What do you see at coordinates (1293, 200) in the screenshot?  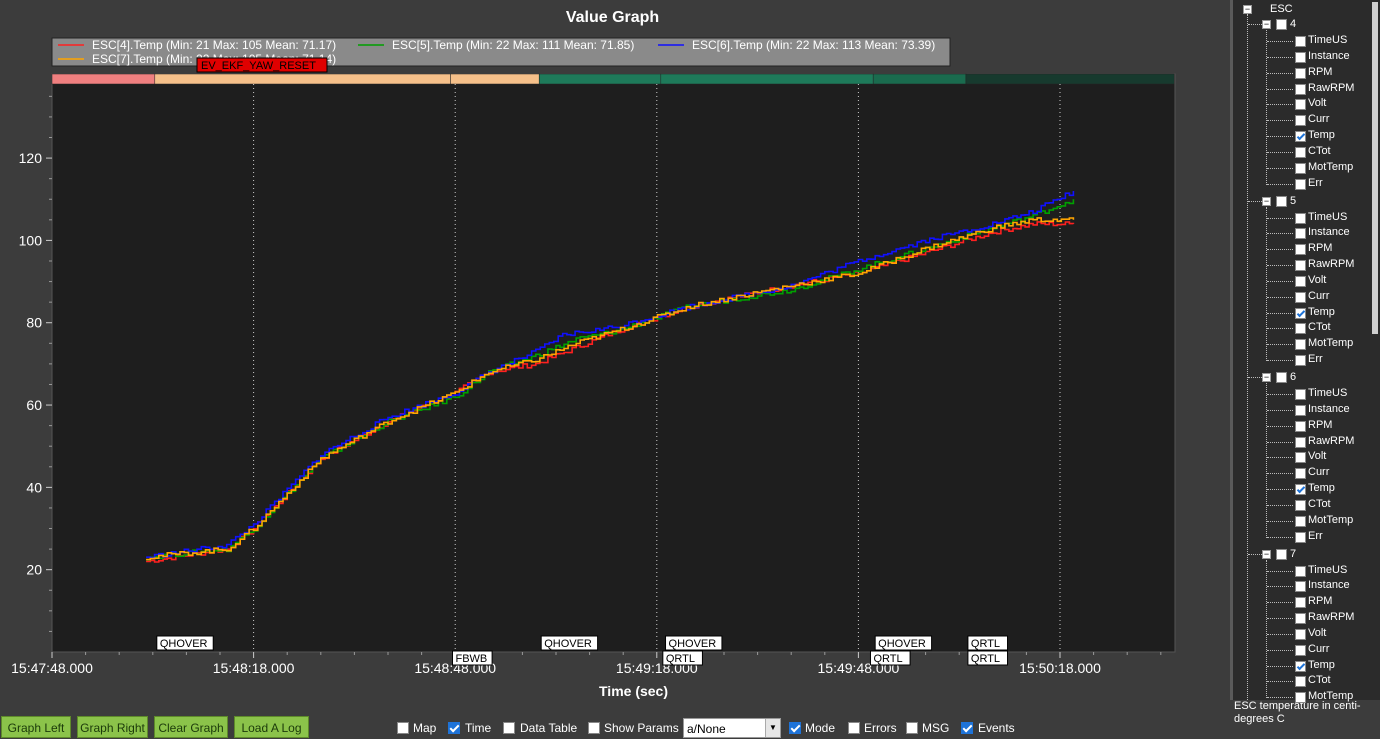 I see `tree-group-label: 5` at bounding box center [1293, 200].